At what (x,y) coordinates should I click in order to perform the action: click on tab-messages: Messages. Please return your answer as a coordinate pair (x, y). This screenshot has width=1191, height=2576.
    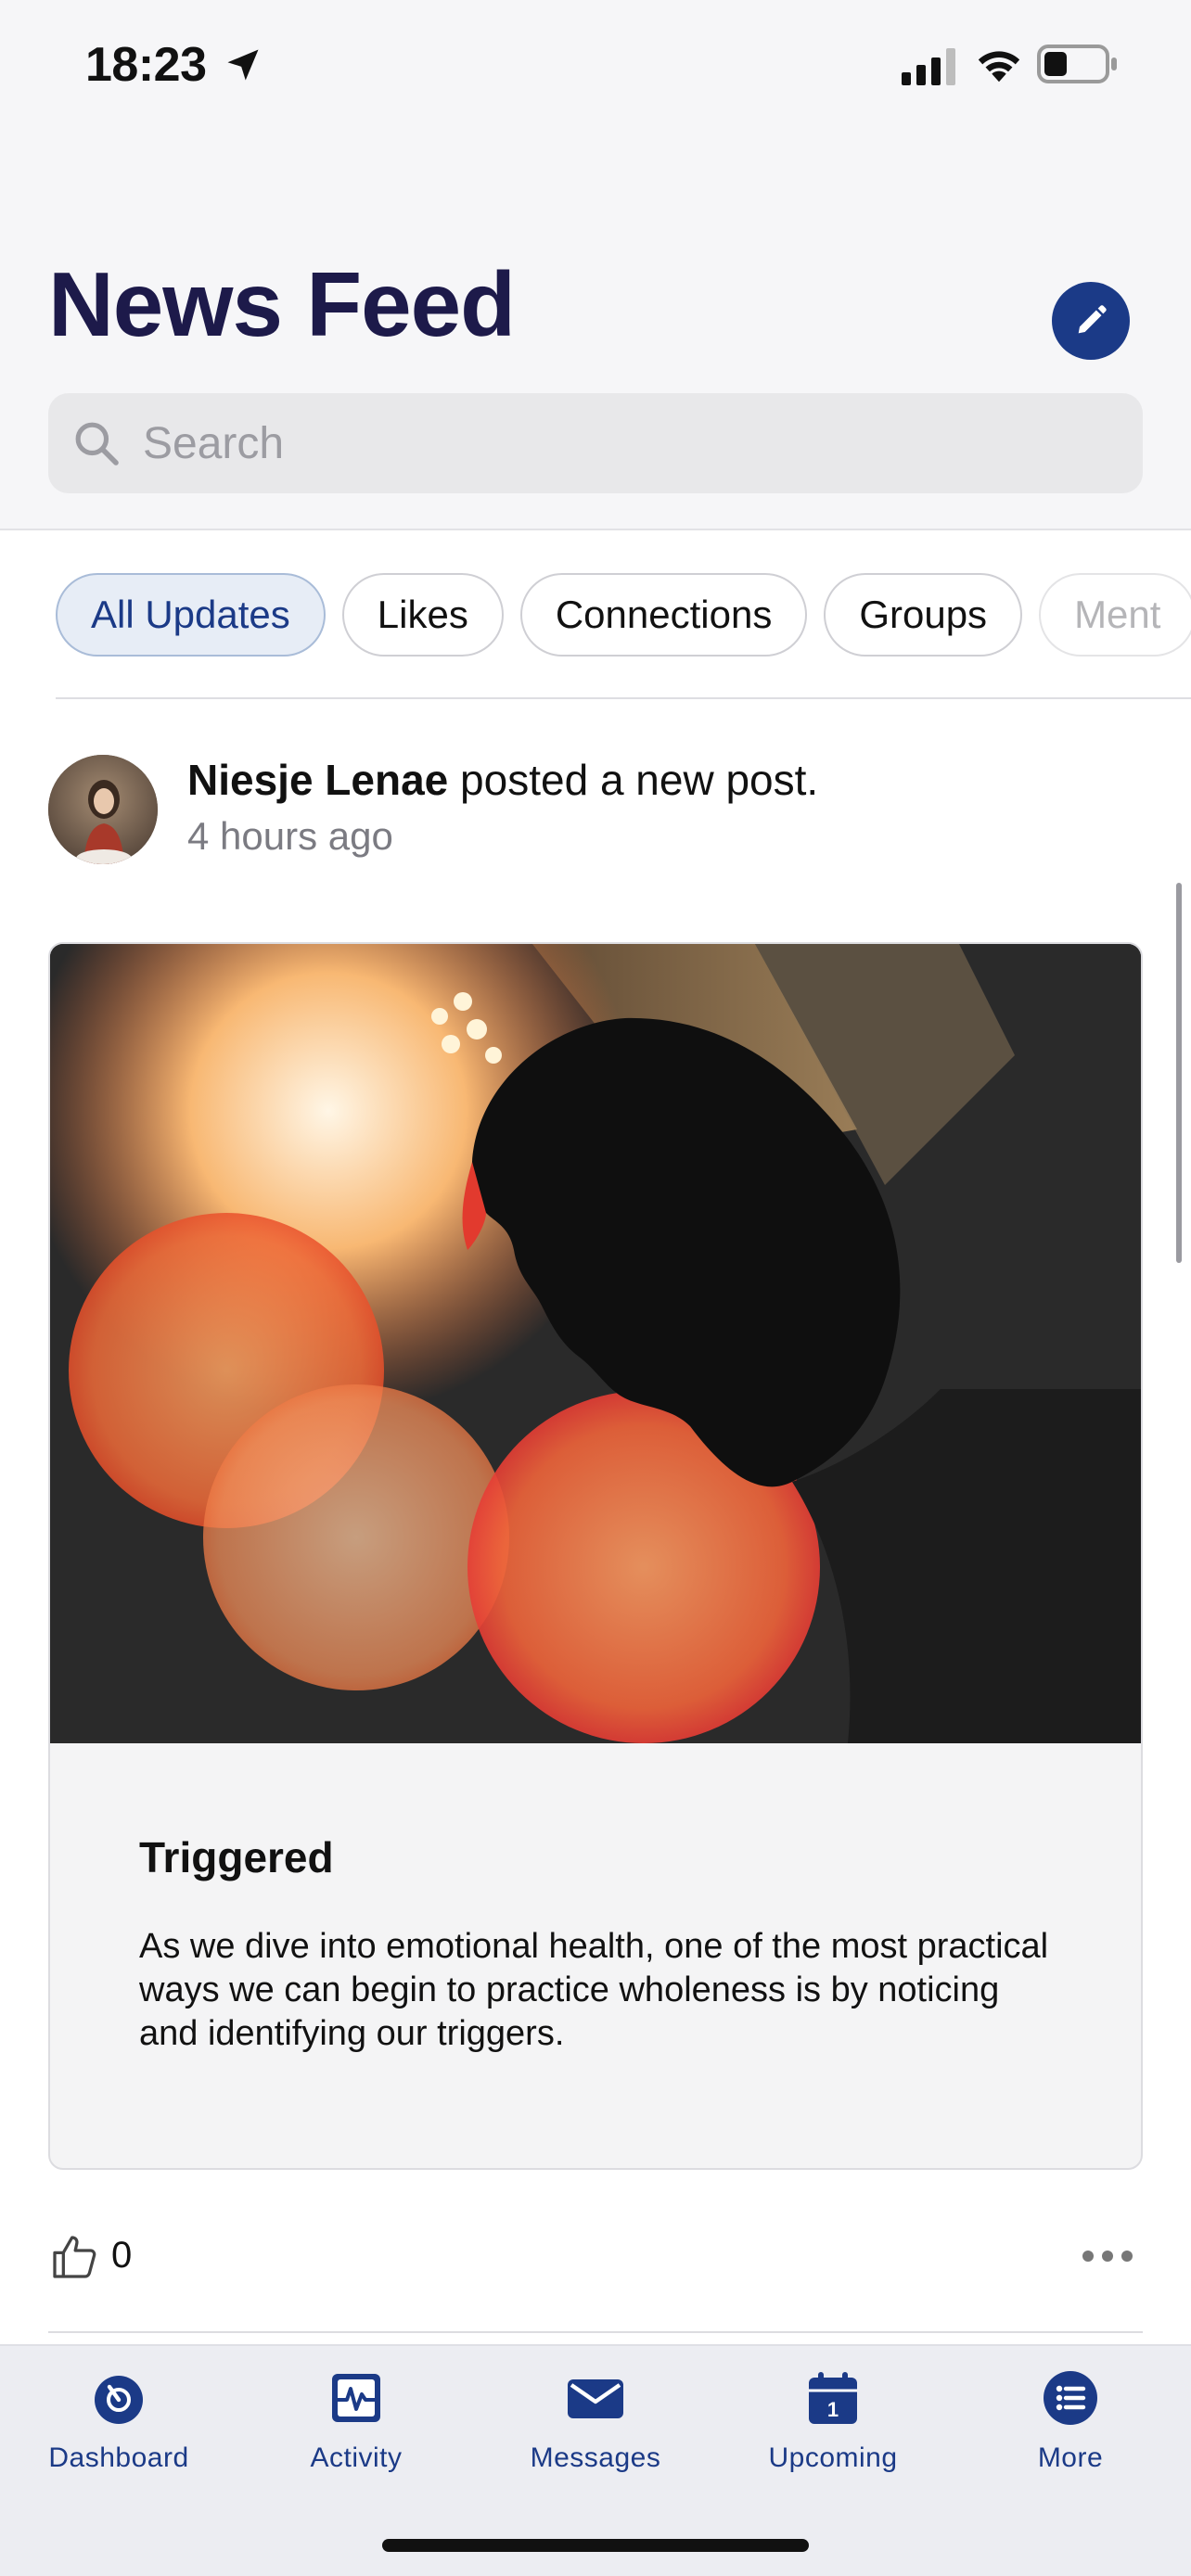
    Looking at the image, I should click on (595, 2415).